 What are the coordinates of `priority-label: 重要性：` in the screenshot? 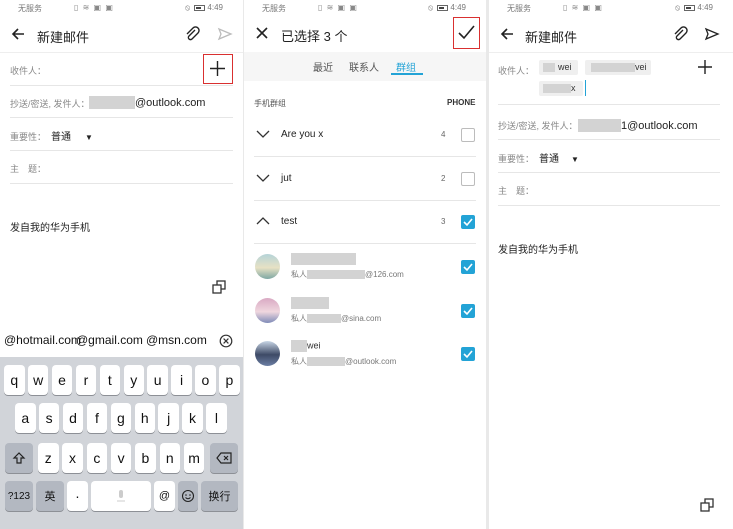 It's located at (28, 137).